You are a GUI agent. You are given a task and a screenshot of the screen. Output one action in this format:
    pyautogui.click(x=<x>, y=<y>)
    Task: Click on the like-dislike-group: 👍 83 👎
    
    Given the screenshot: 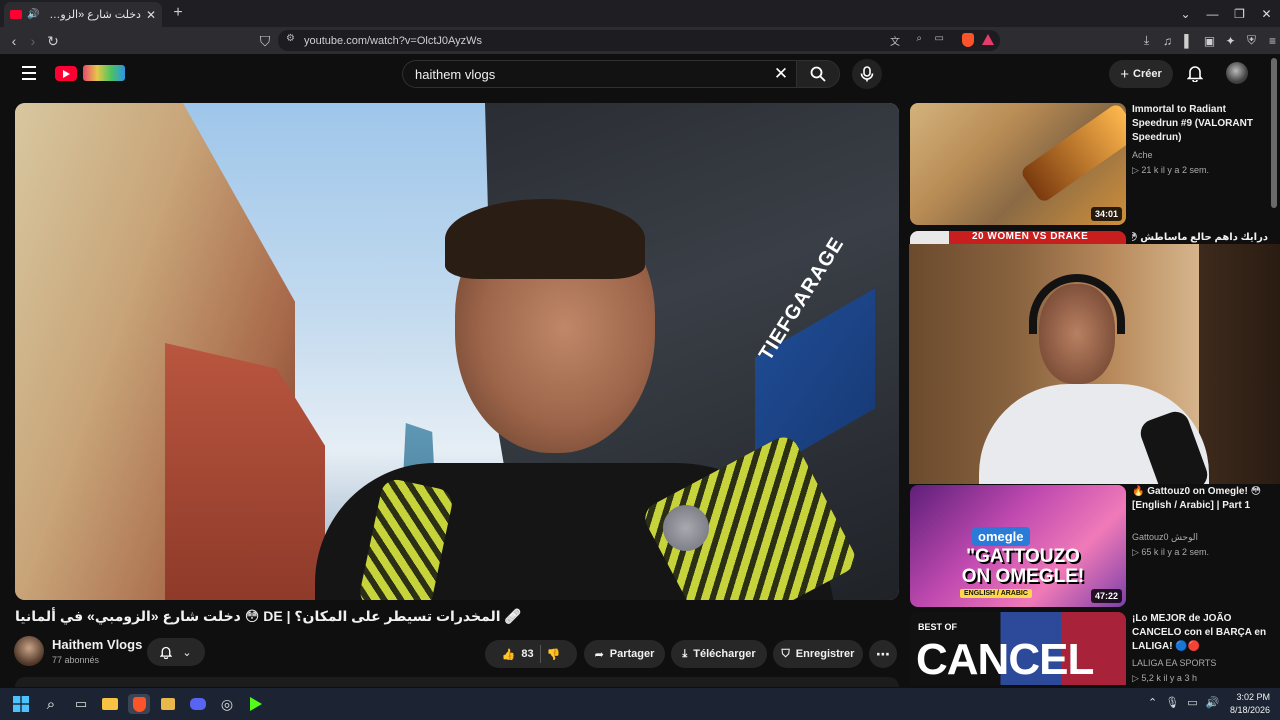 What is the action you would take?
    pyautogui.click(x=531, y=654)
    